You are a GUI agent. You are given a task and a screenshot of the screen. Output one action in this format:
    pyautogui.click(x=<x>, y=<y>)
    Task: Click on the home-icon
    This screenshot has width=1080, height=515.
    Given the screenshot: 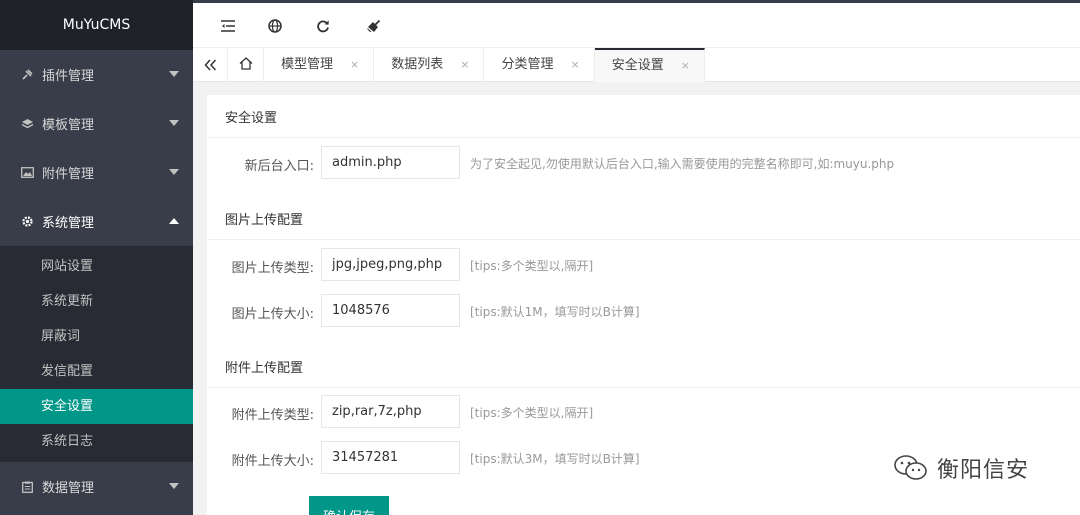 What is the action you would take?
    pyautogui.click(x=246, y=65)
    